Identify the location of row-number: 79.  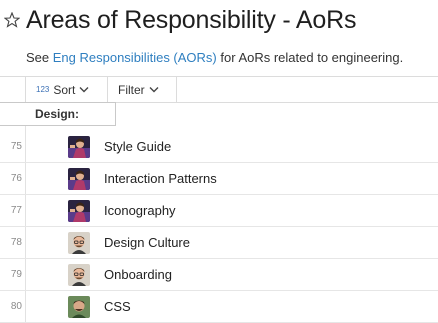
(16, 274).